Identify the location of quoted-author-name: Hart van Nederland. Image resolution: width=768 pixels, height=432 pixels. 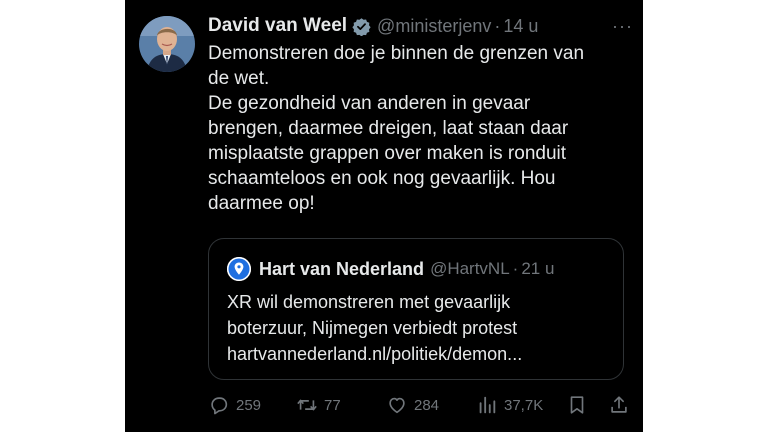
(341, 269).